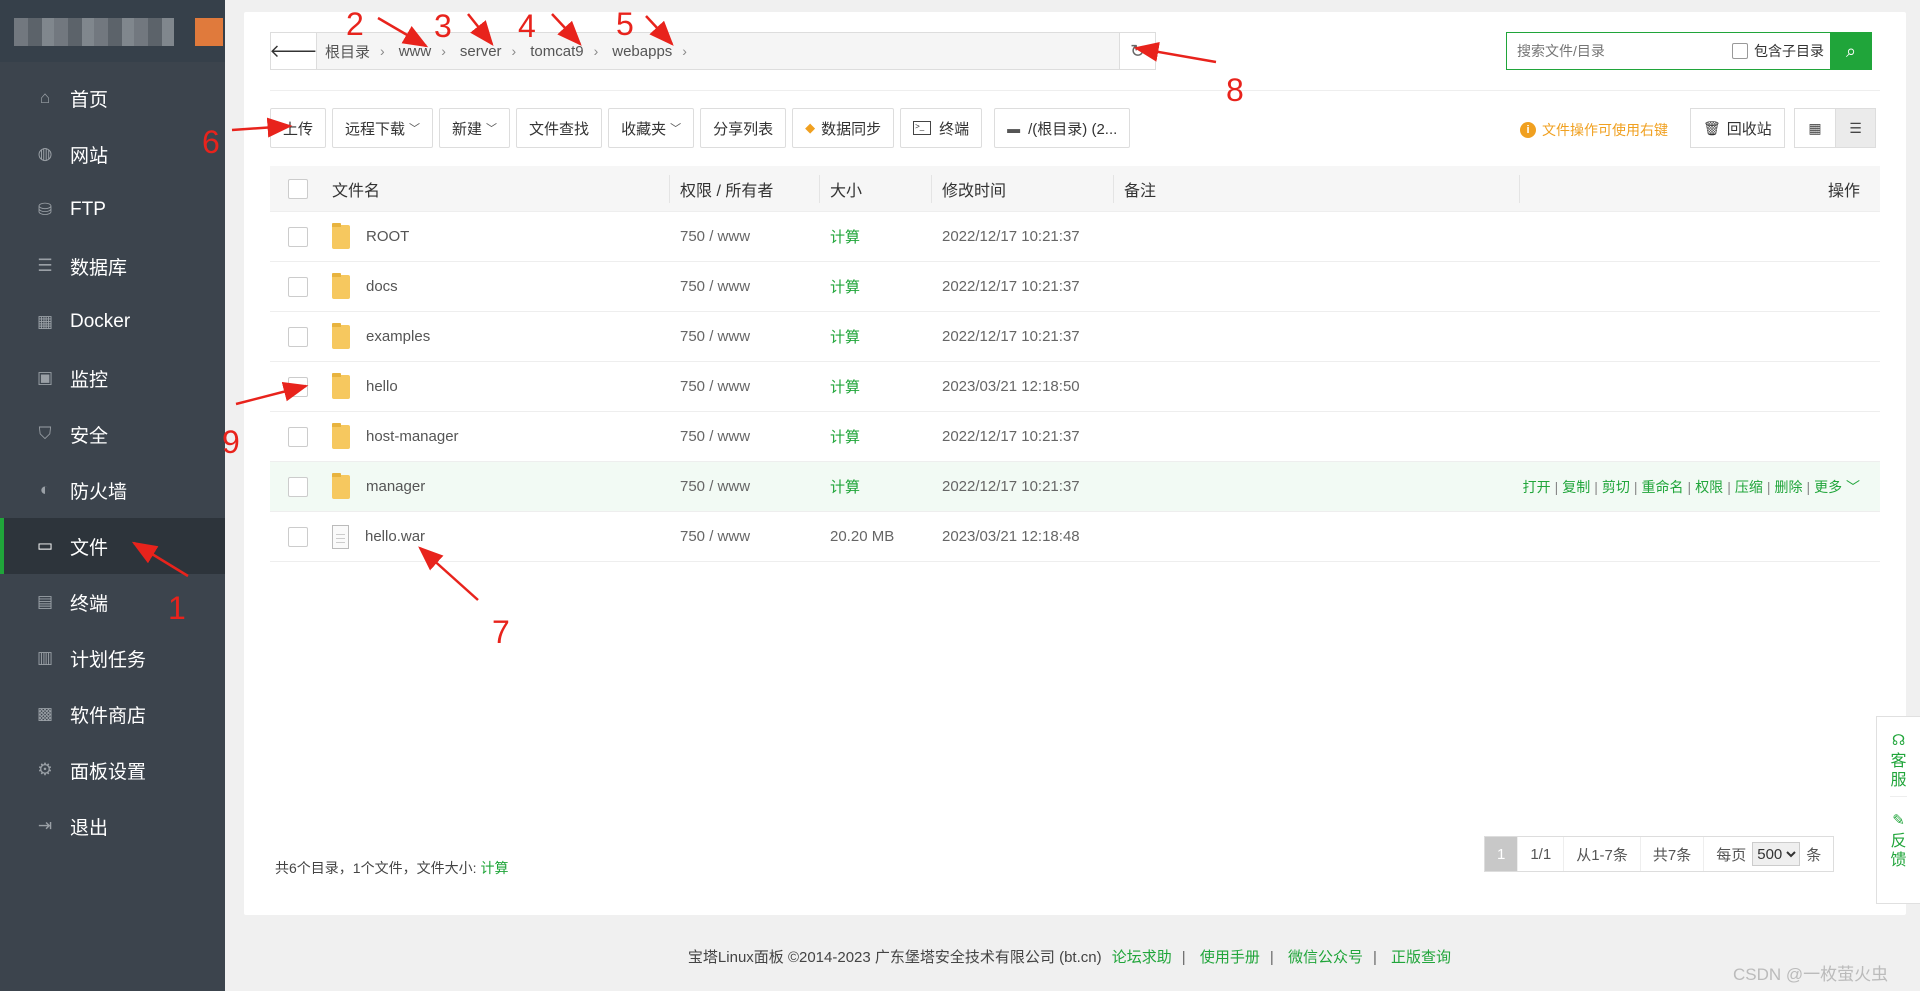 This screenshot has width=1920, height=991. Describe the element at coordinates (298, 128) in the screenshot. I see `upload-button: 上传` at that location.